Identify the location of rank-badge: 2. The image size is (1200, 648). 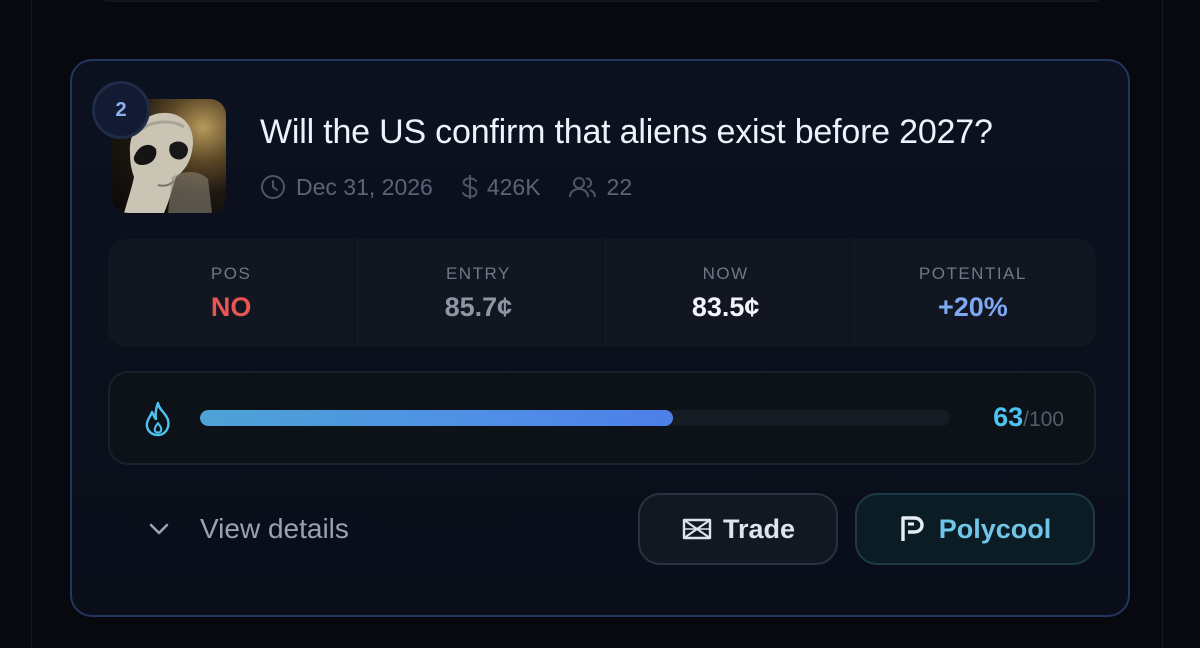
(121, 110).